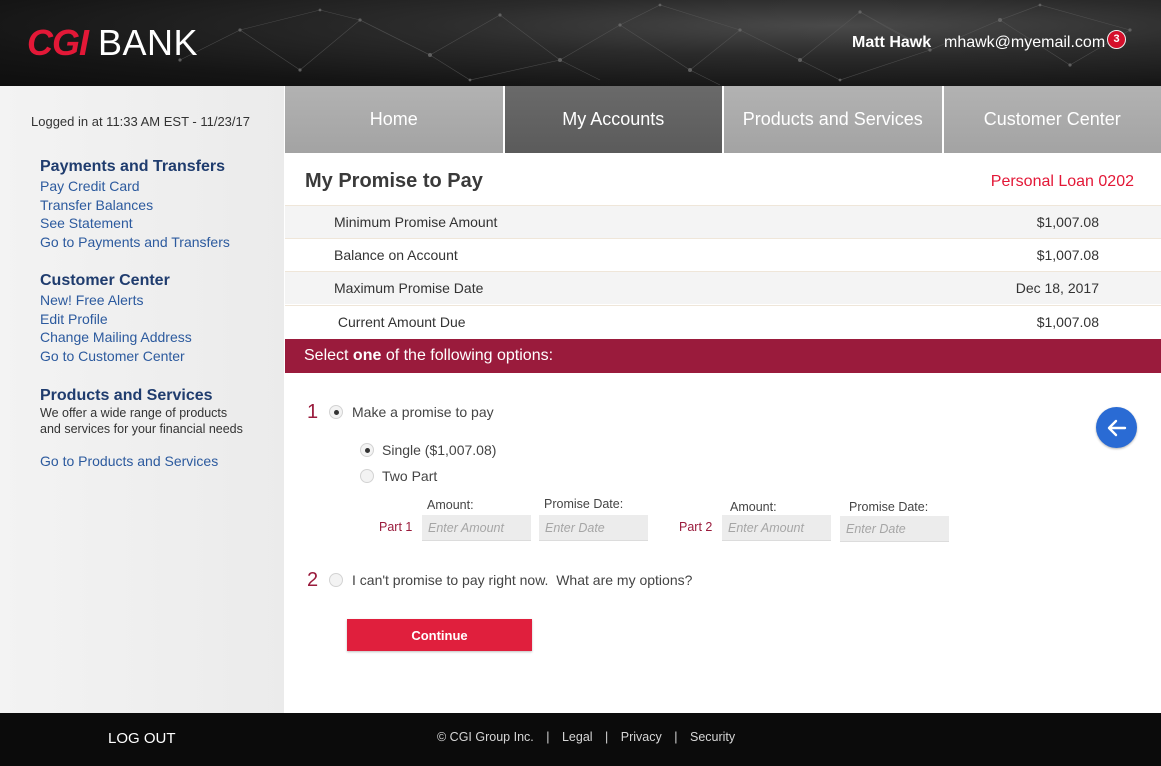  What do you see at coordinates (1025, 42) in the screenshot?
I see `user-email: mhawk@myemail.com` at bounding box center [1025, 42].